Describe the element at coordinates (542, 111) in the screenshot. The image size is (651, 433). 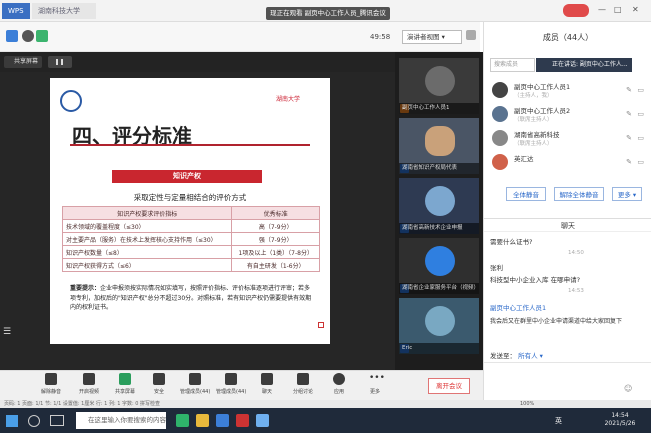
I see `member-name: 副页中心工作人员2` at that location.